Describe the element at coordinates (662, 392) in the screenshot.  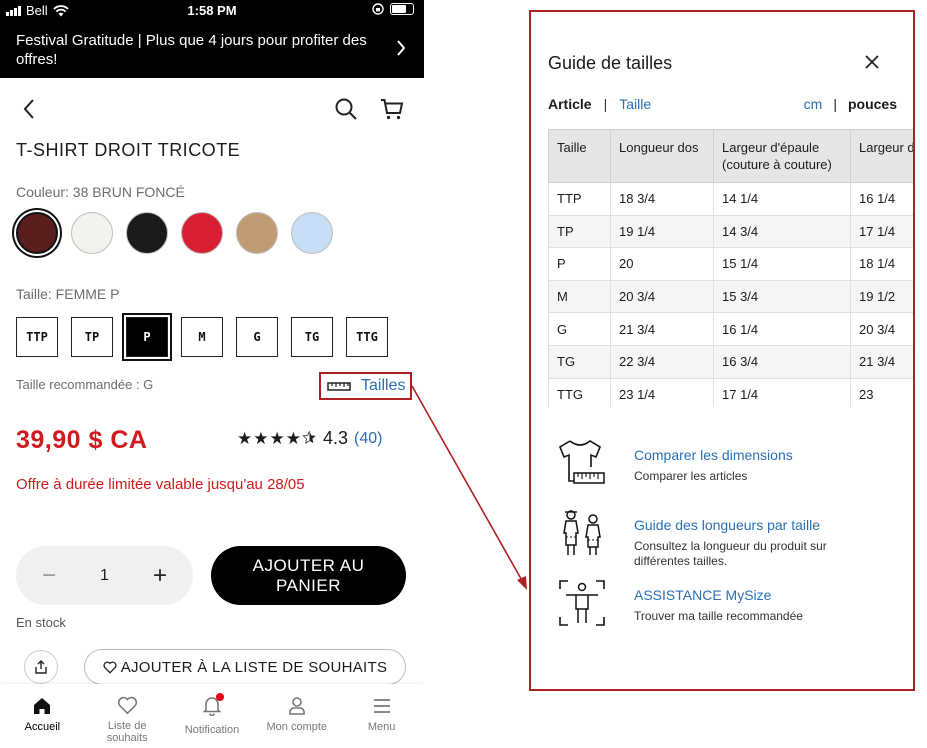
I see `table-cell: 23 1/4` at that location.